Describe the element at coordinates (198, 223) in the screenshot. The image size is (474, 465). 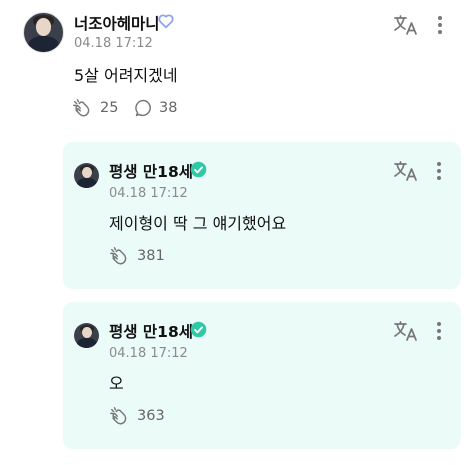
I see `reply-text: 제이형이 딱 그 얘기했어요` at that location.